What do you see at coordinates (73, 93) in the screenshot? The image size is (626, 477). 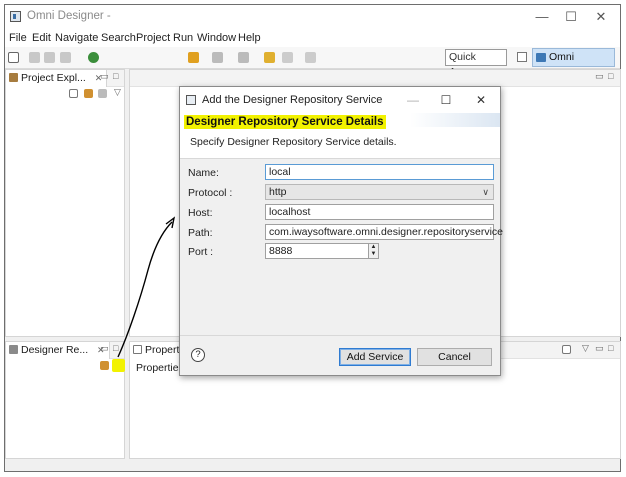 I see `collapse-all-icon` at bounding box center [73, 93].